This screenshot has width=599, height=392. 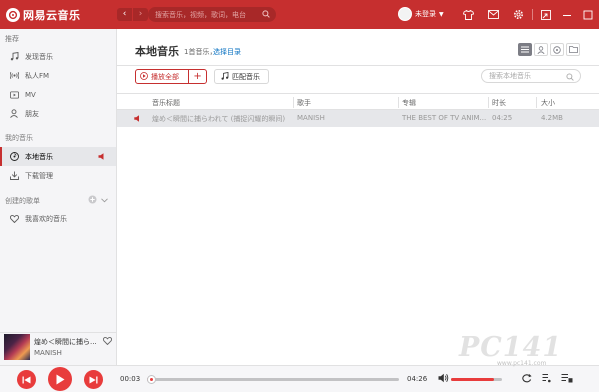 I want to click on sidebar-item-discover: 发现音乐, so click(x=58, y=56).